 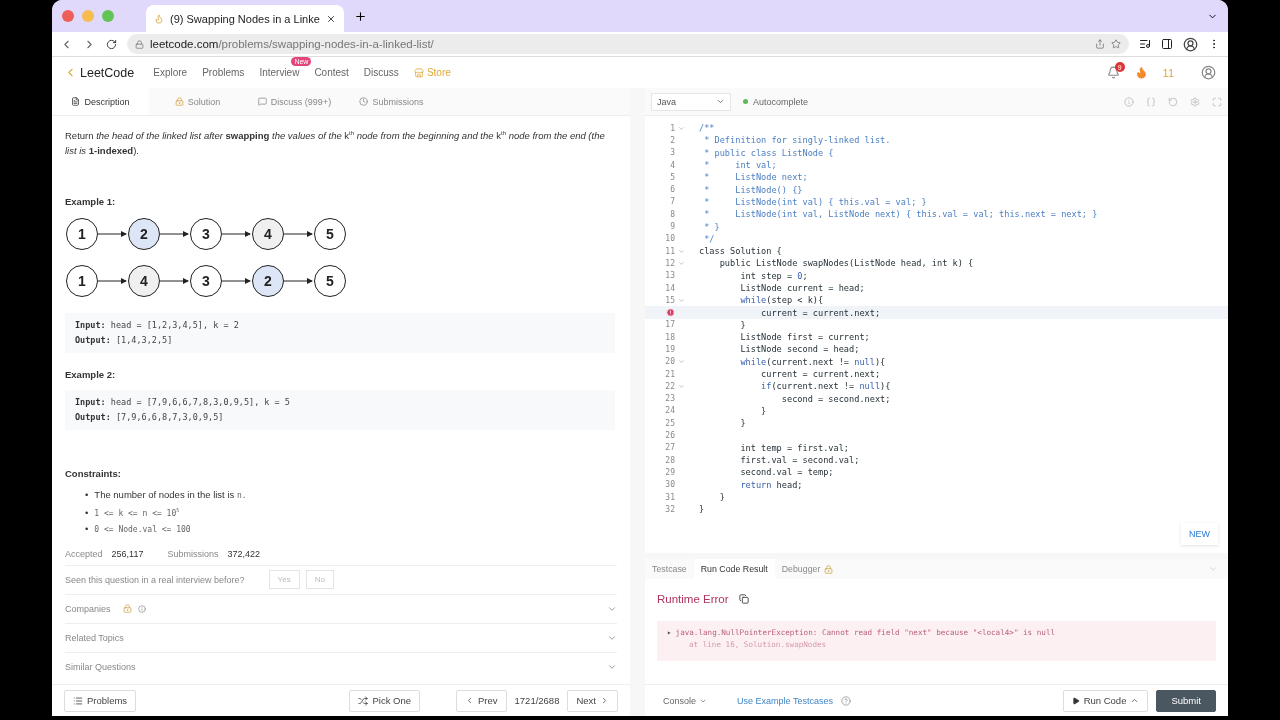 I want to click on problem-counter: 1721/2688, so click(x=537, y=700).